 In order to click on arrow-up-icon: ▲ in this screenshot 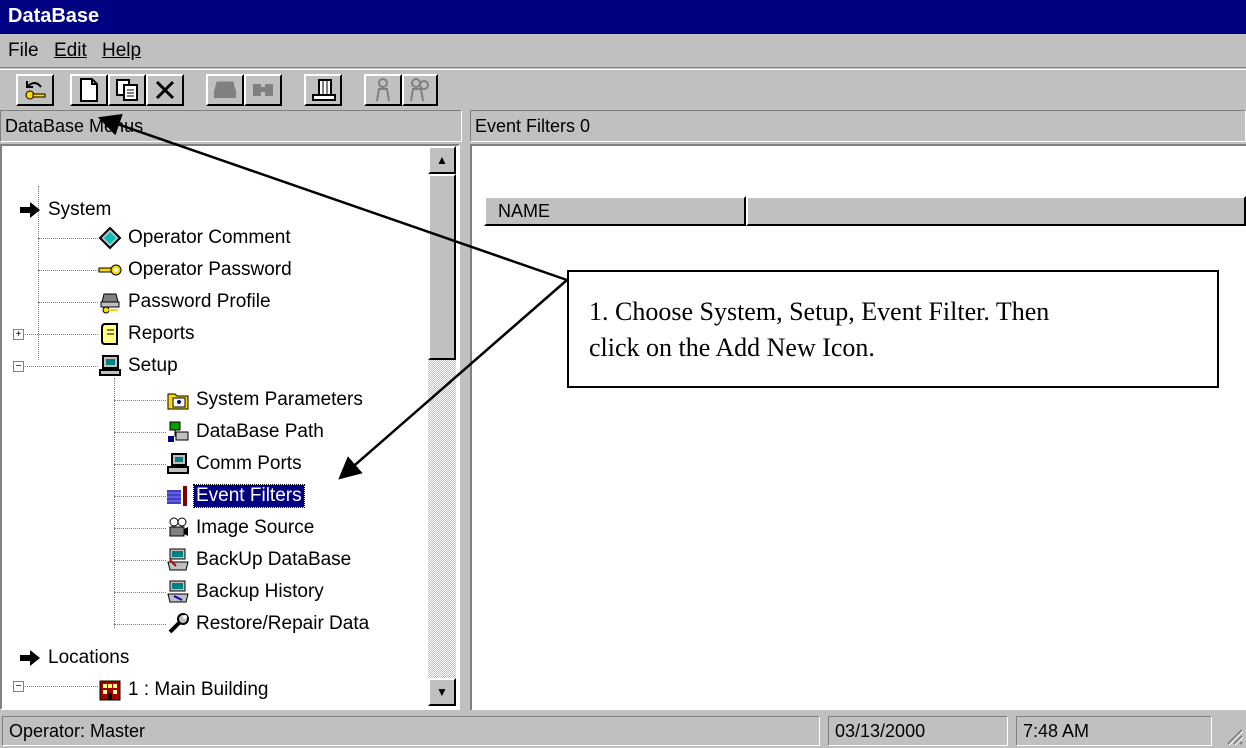, I will do `click(442, 160)`.